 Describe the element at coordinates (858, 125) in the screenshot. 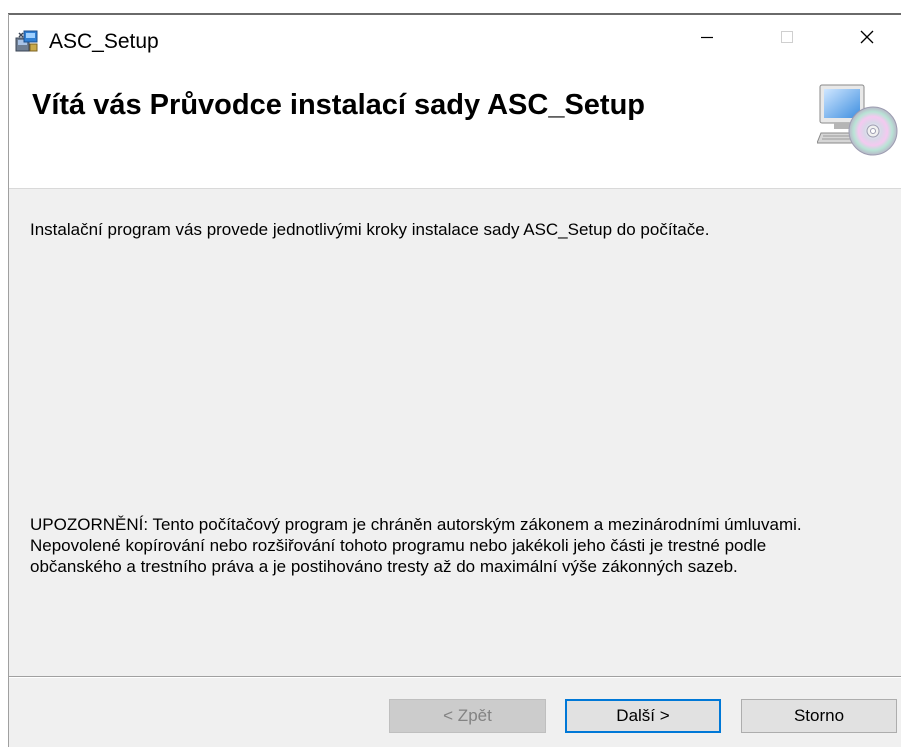

I see `computer-cd-icon` at that location.